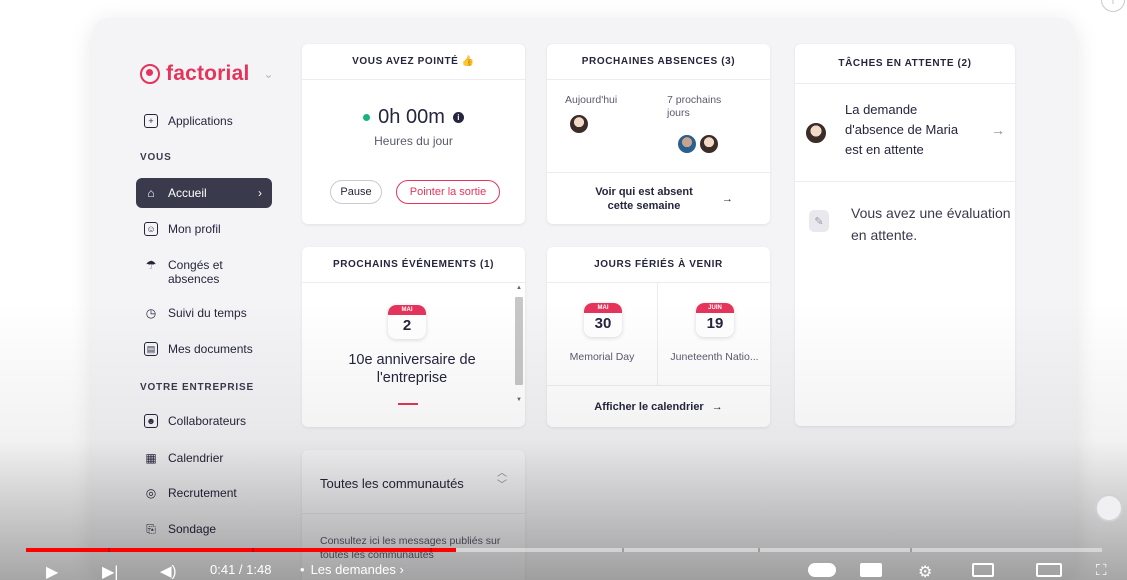 The width and height of the screenshot is (1127, 580). I want to click on event-date-badge: MAI 2, so click(407, 322).